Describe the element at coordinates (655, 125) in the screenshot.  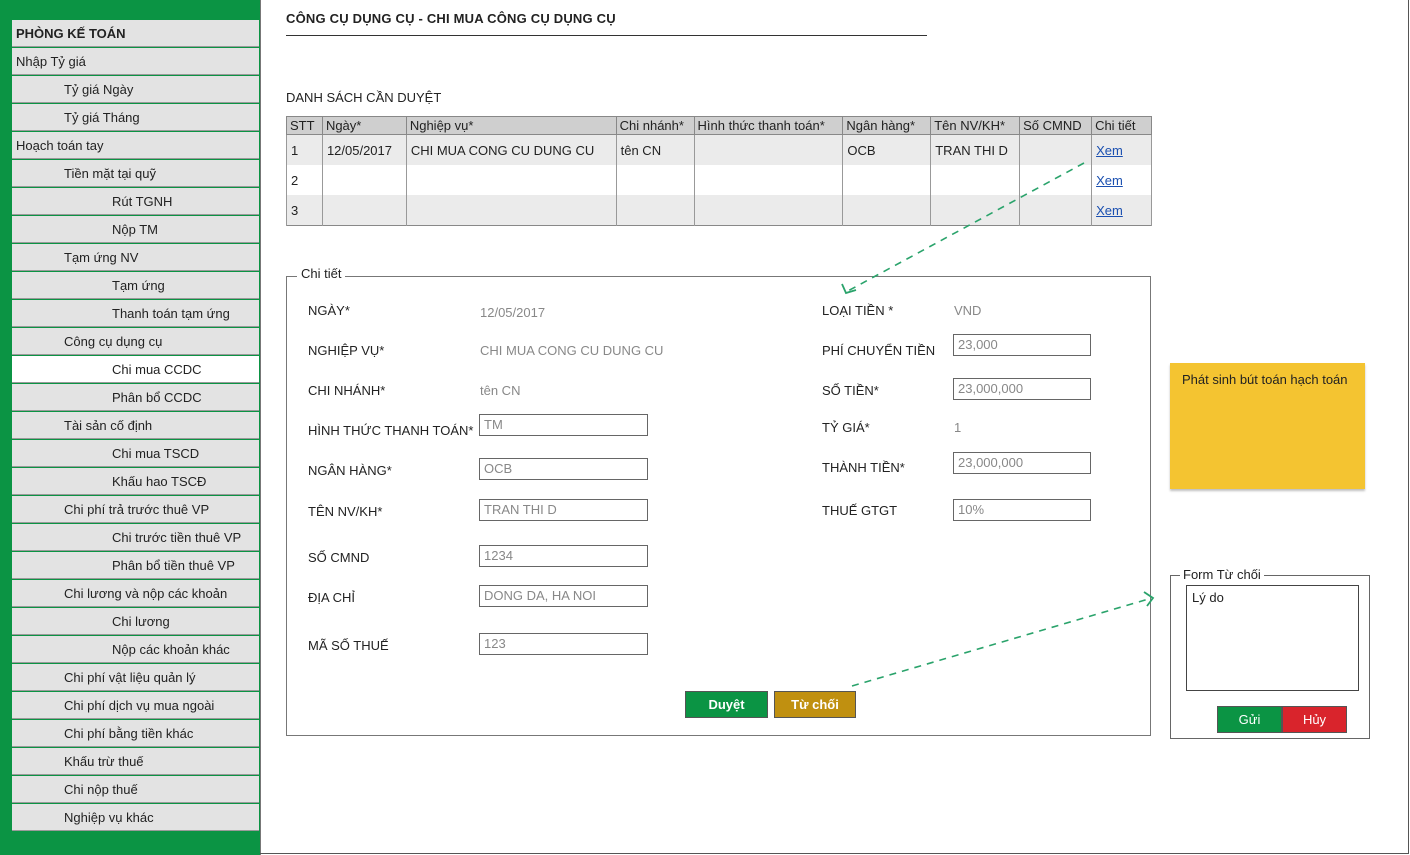
I see `column-header: Chi nhánh*` at that location.